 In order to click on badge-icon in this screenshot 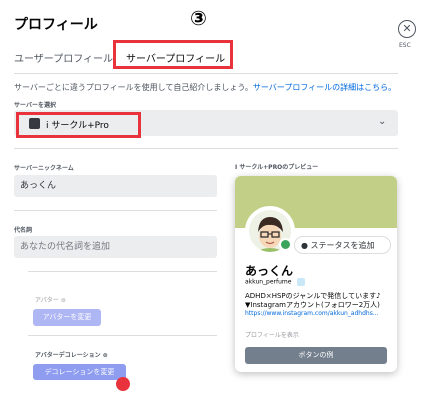, I will do `click(301, 282)`.